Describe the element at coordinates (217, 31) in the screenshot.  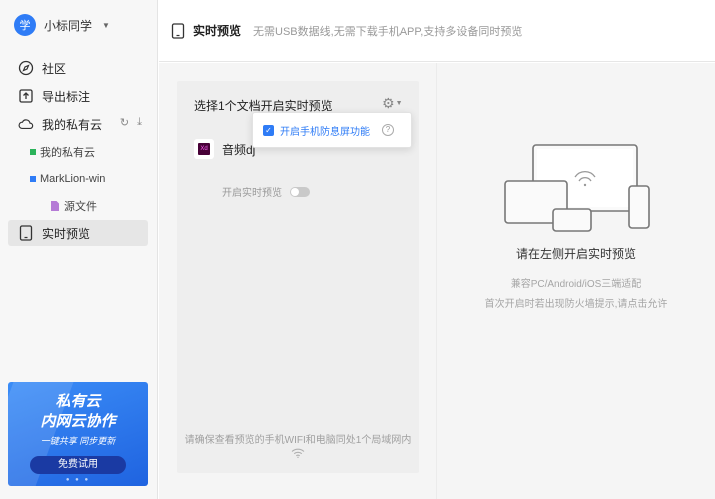
I see `page-title: 实时预览` at that location.